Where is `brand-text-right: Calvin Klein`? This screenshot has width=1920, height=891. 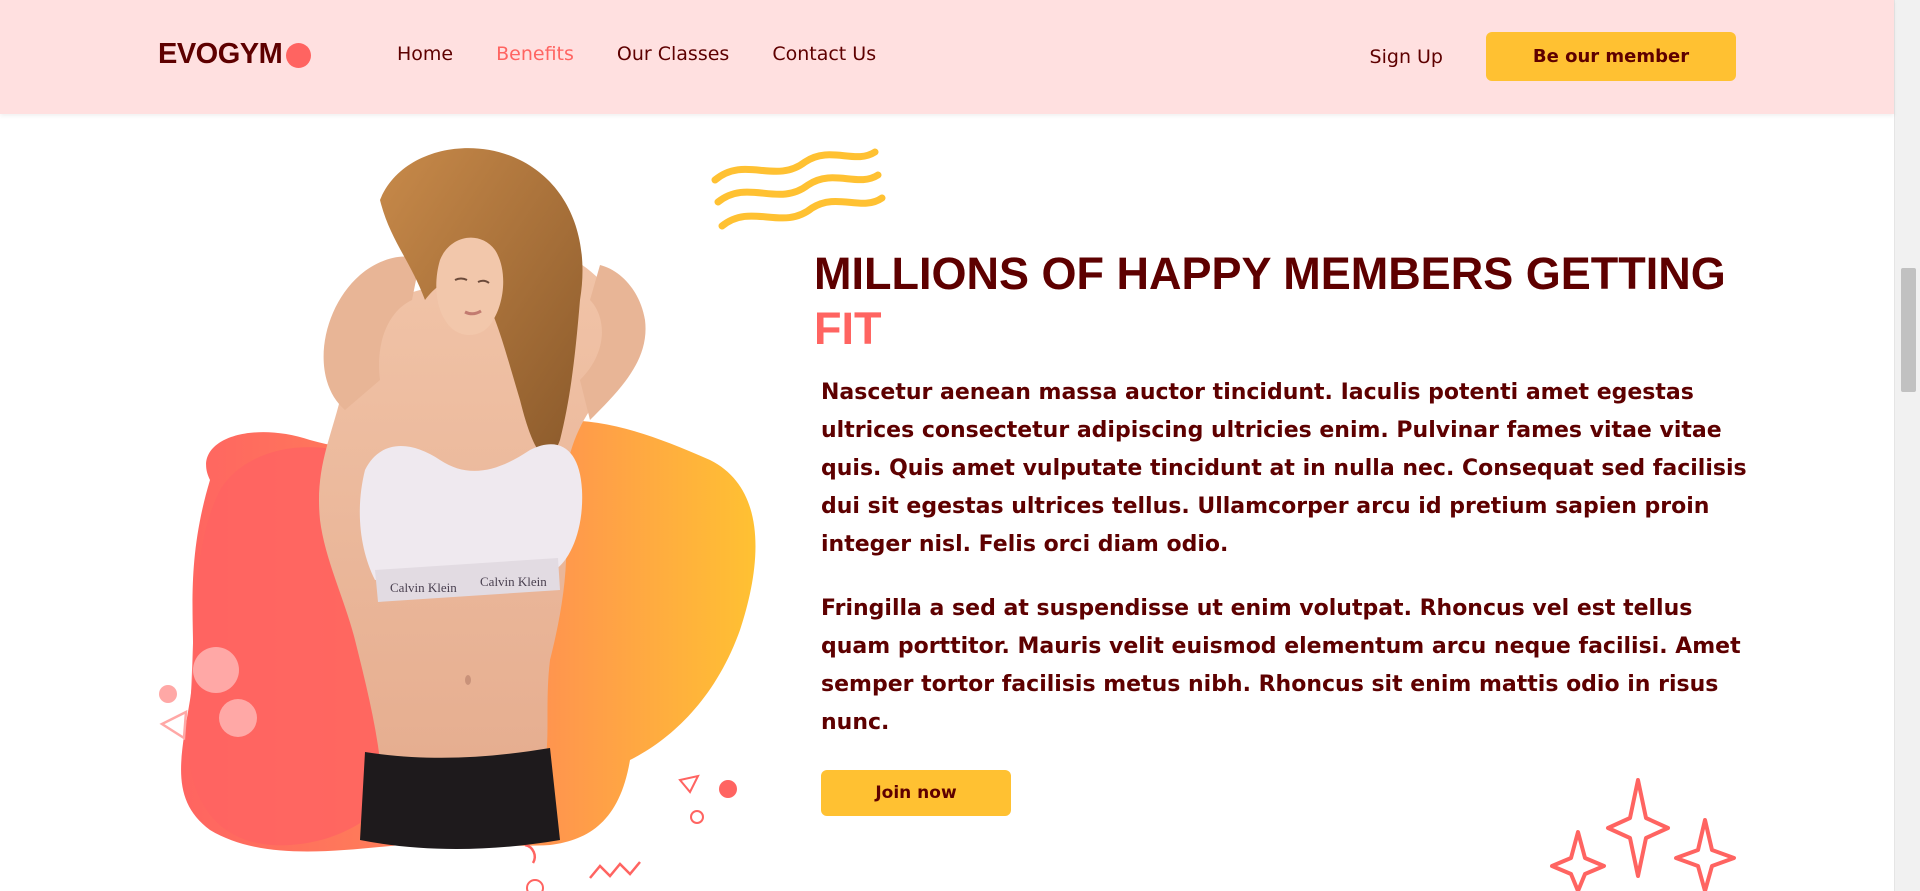 brand-text-right: Calvin Klein is located at coordinates (513, 581).